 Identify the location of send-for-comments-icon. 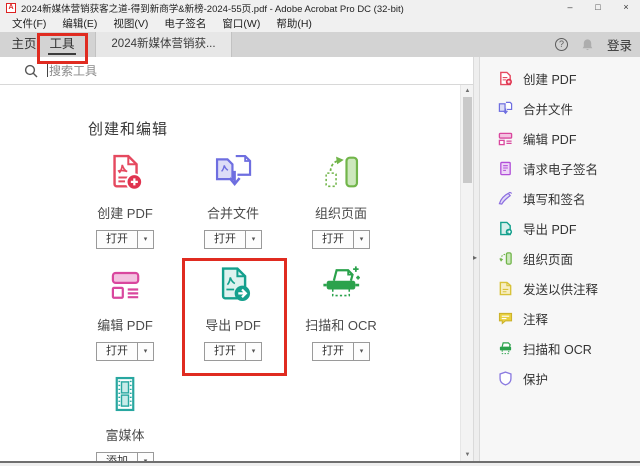
(505, 288).